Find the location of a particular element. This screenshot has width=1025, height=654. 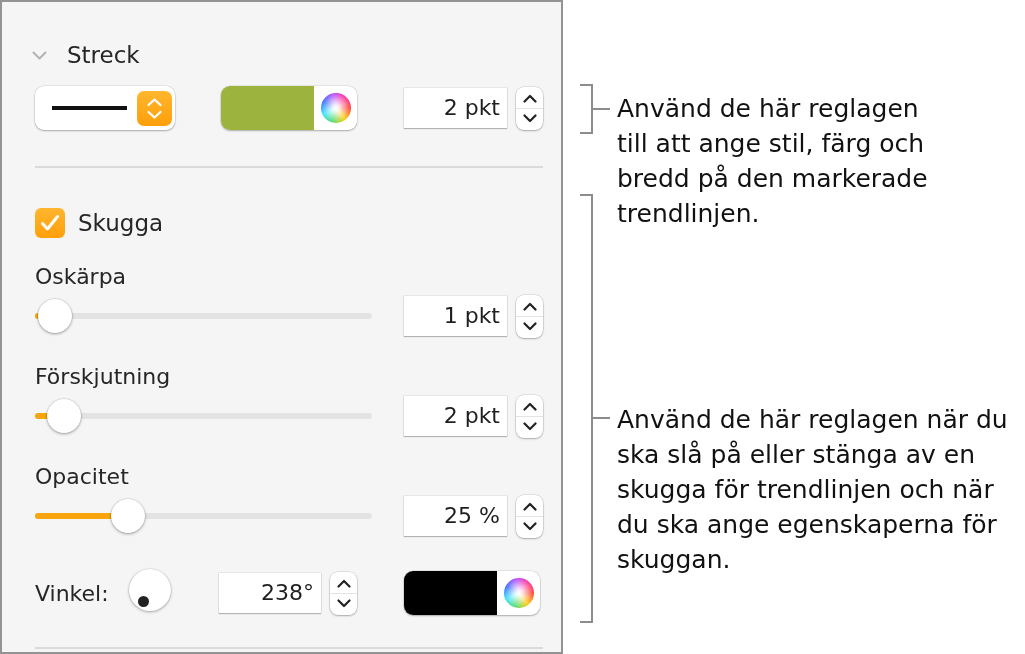

angle-dial is located at coordinates (150, 590).